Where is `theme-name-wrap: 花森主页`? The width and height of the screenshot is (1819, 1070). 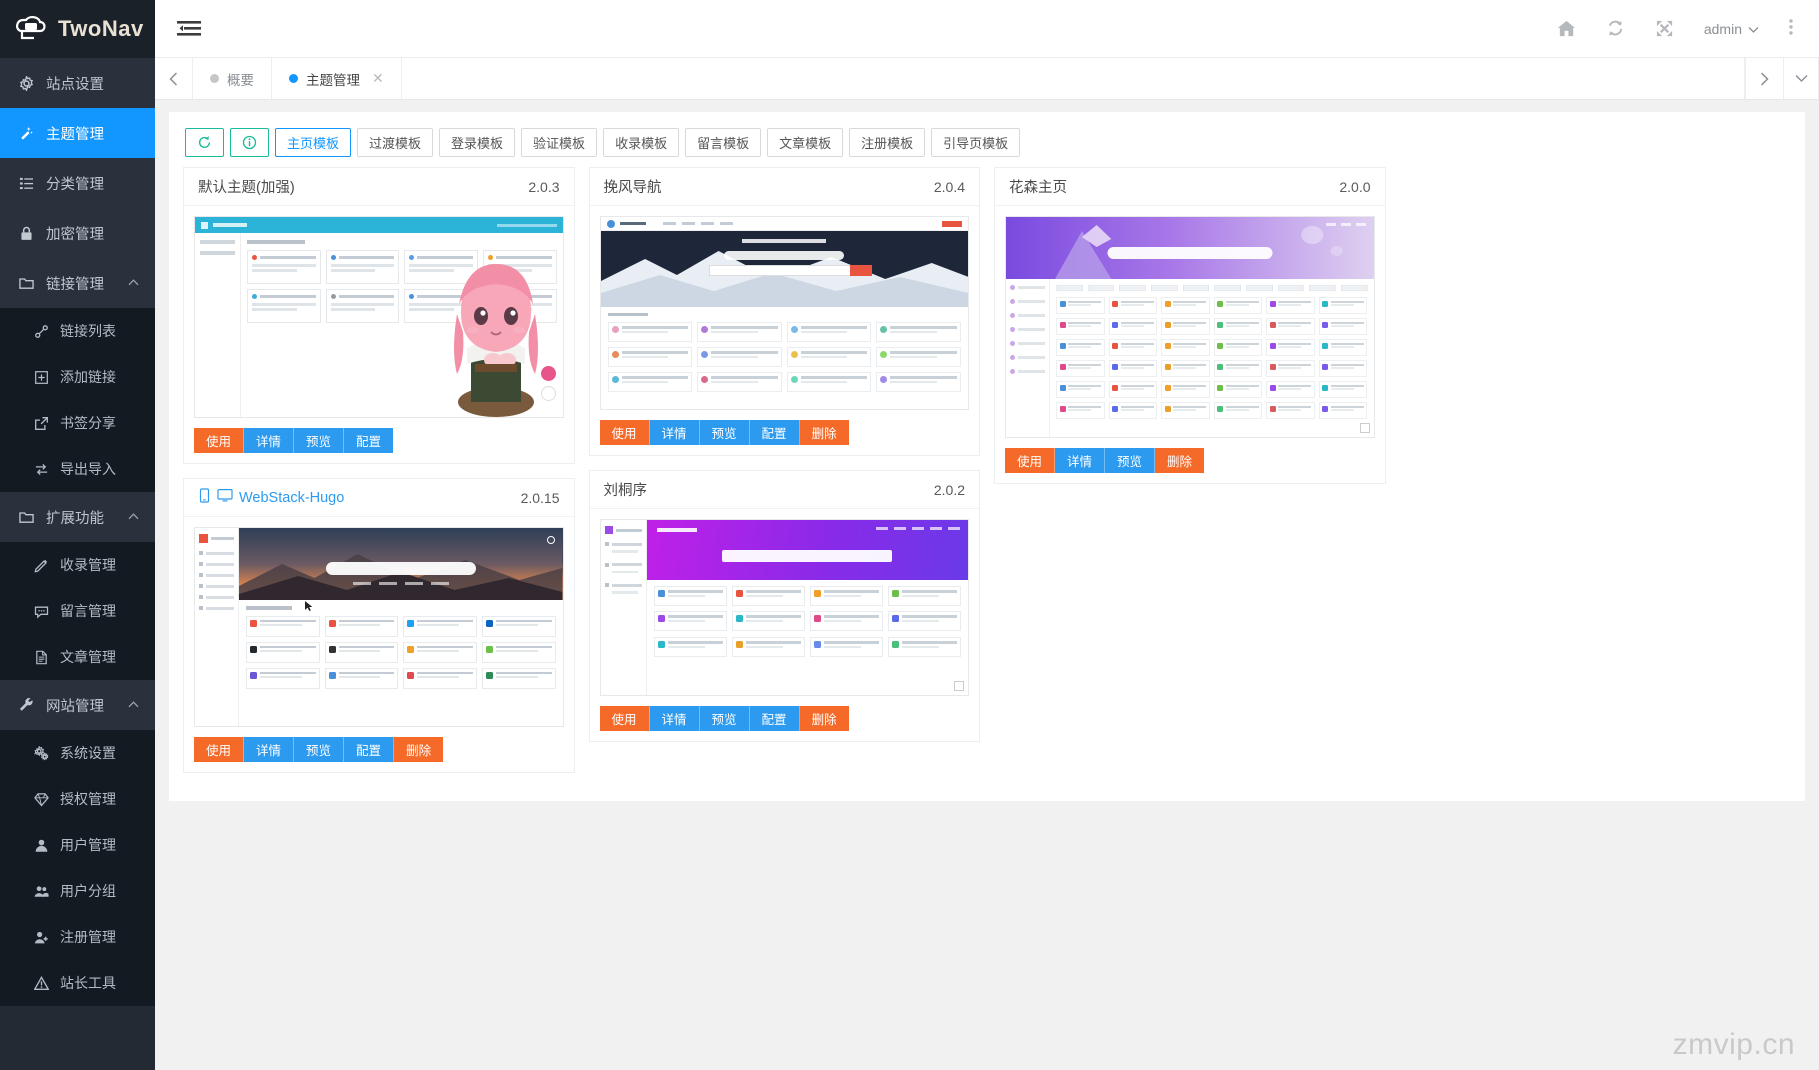
theme-name-wrap: 花森主页 is located at coordinates (1038, 186).